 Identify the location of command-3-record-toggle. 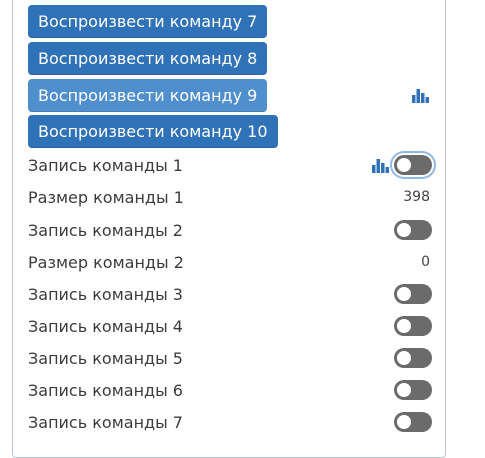
(413, 294).